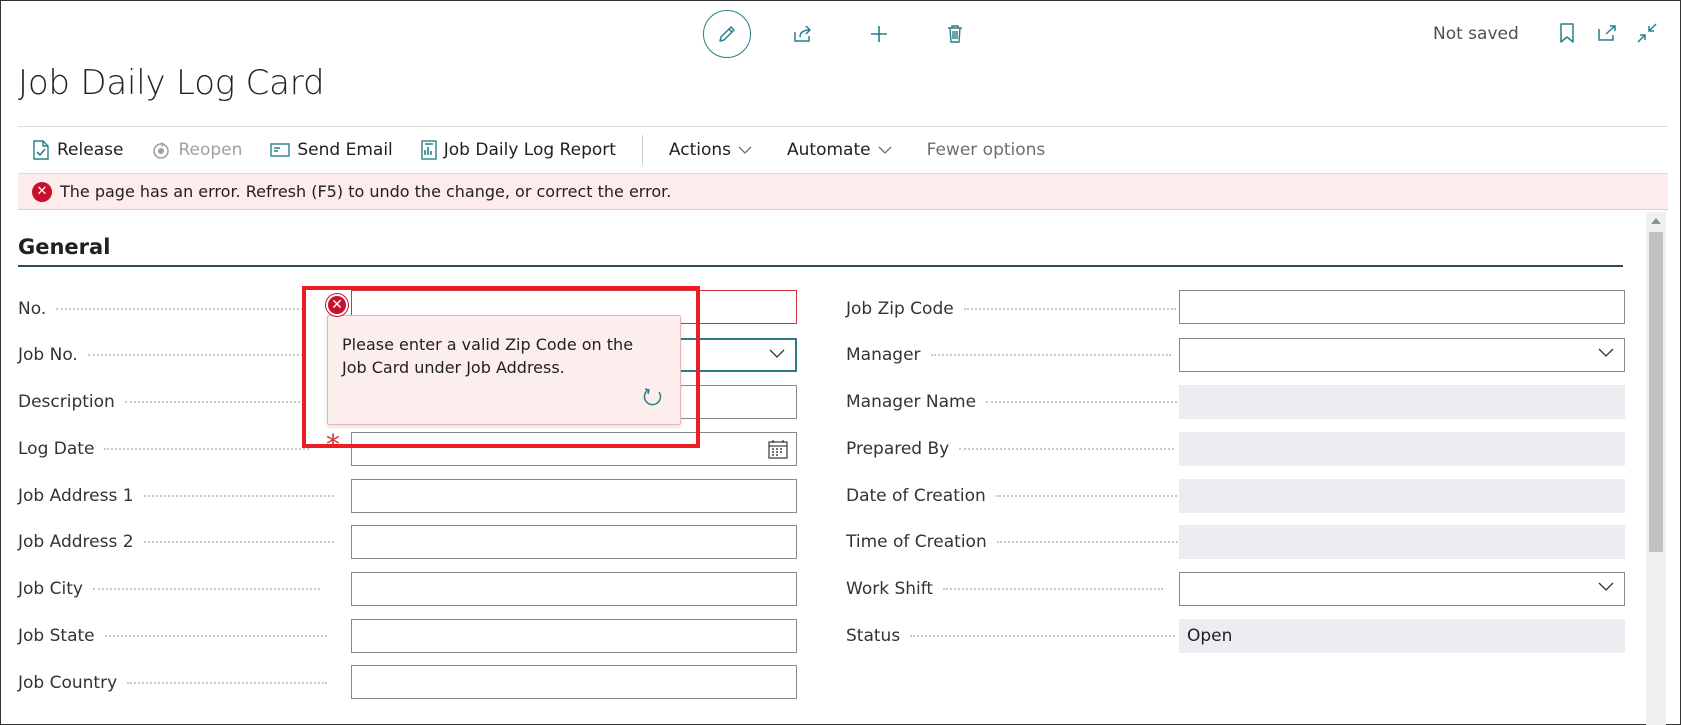 The width and height of the screenshot is (1681, 725). What do you see at coordinates (1014, 402) in the screenshot?
I see `field-label-manager-name: Manager Name` at bounding box center [1014, 402].